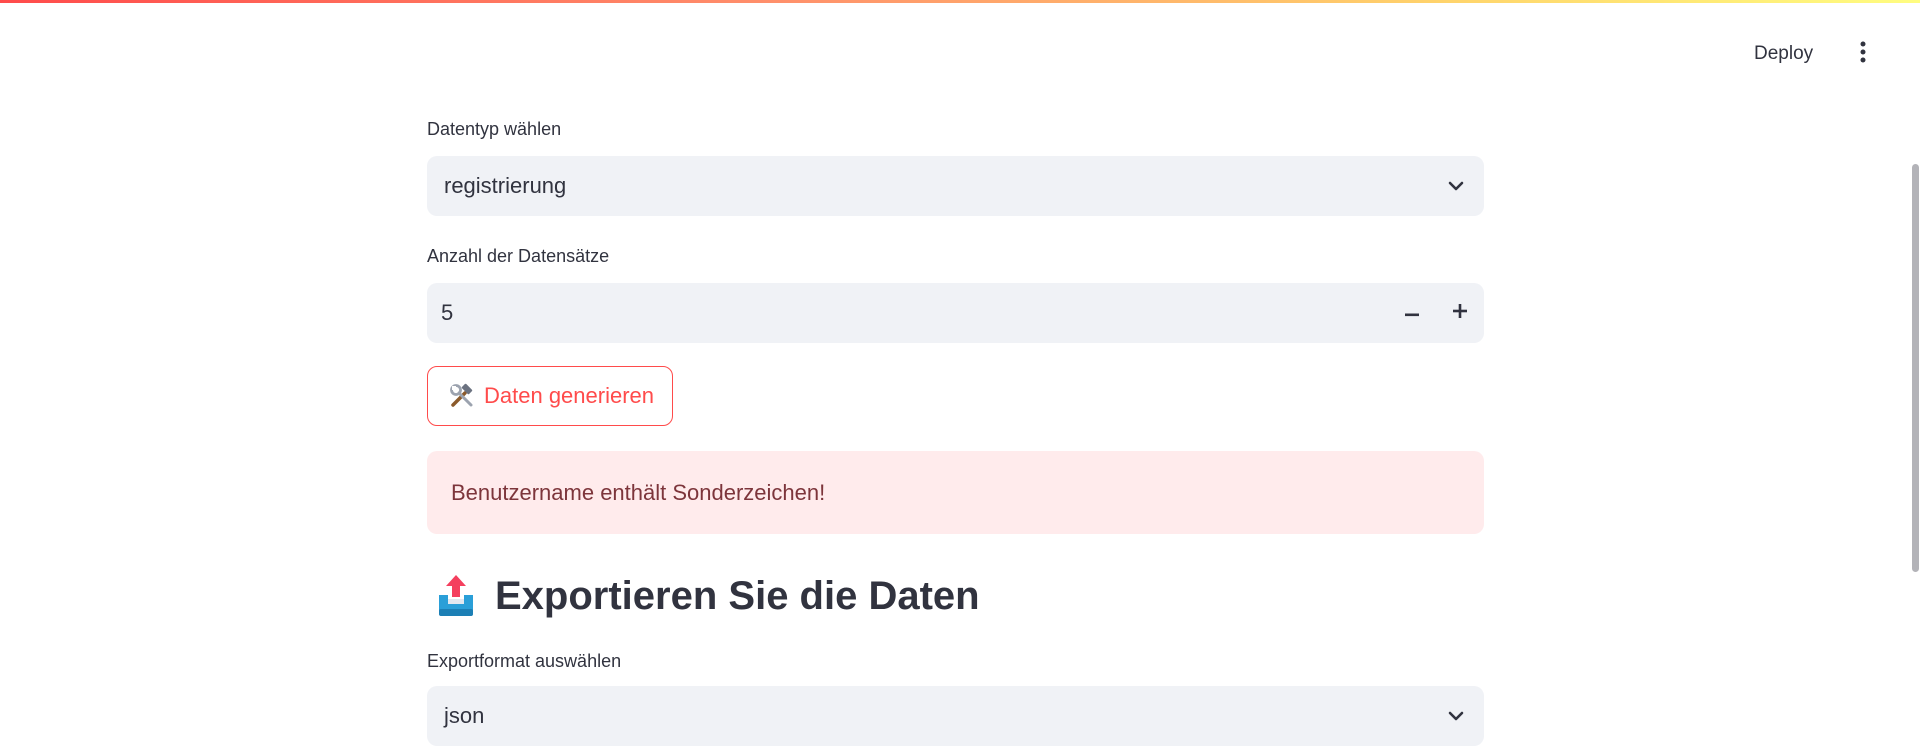  What do you see at coordinates (914, 313) in the screenshot?
I see `count-value: 5` at bounding box center [914, 313].